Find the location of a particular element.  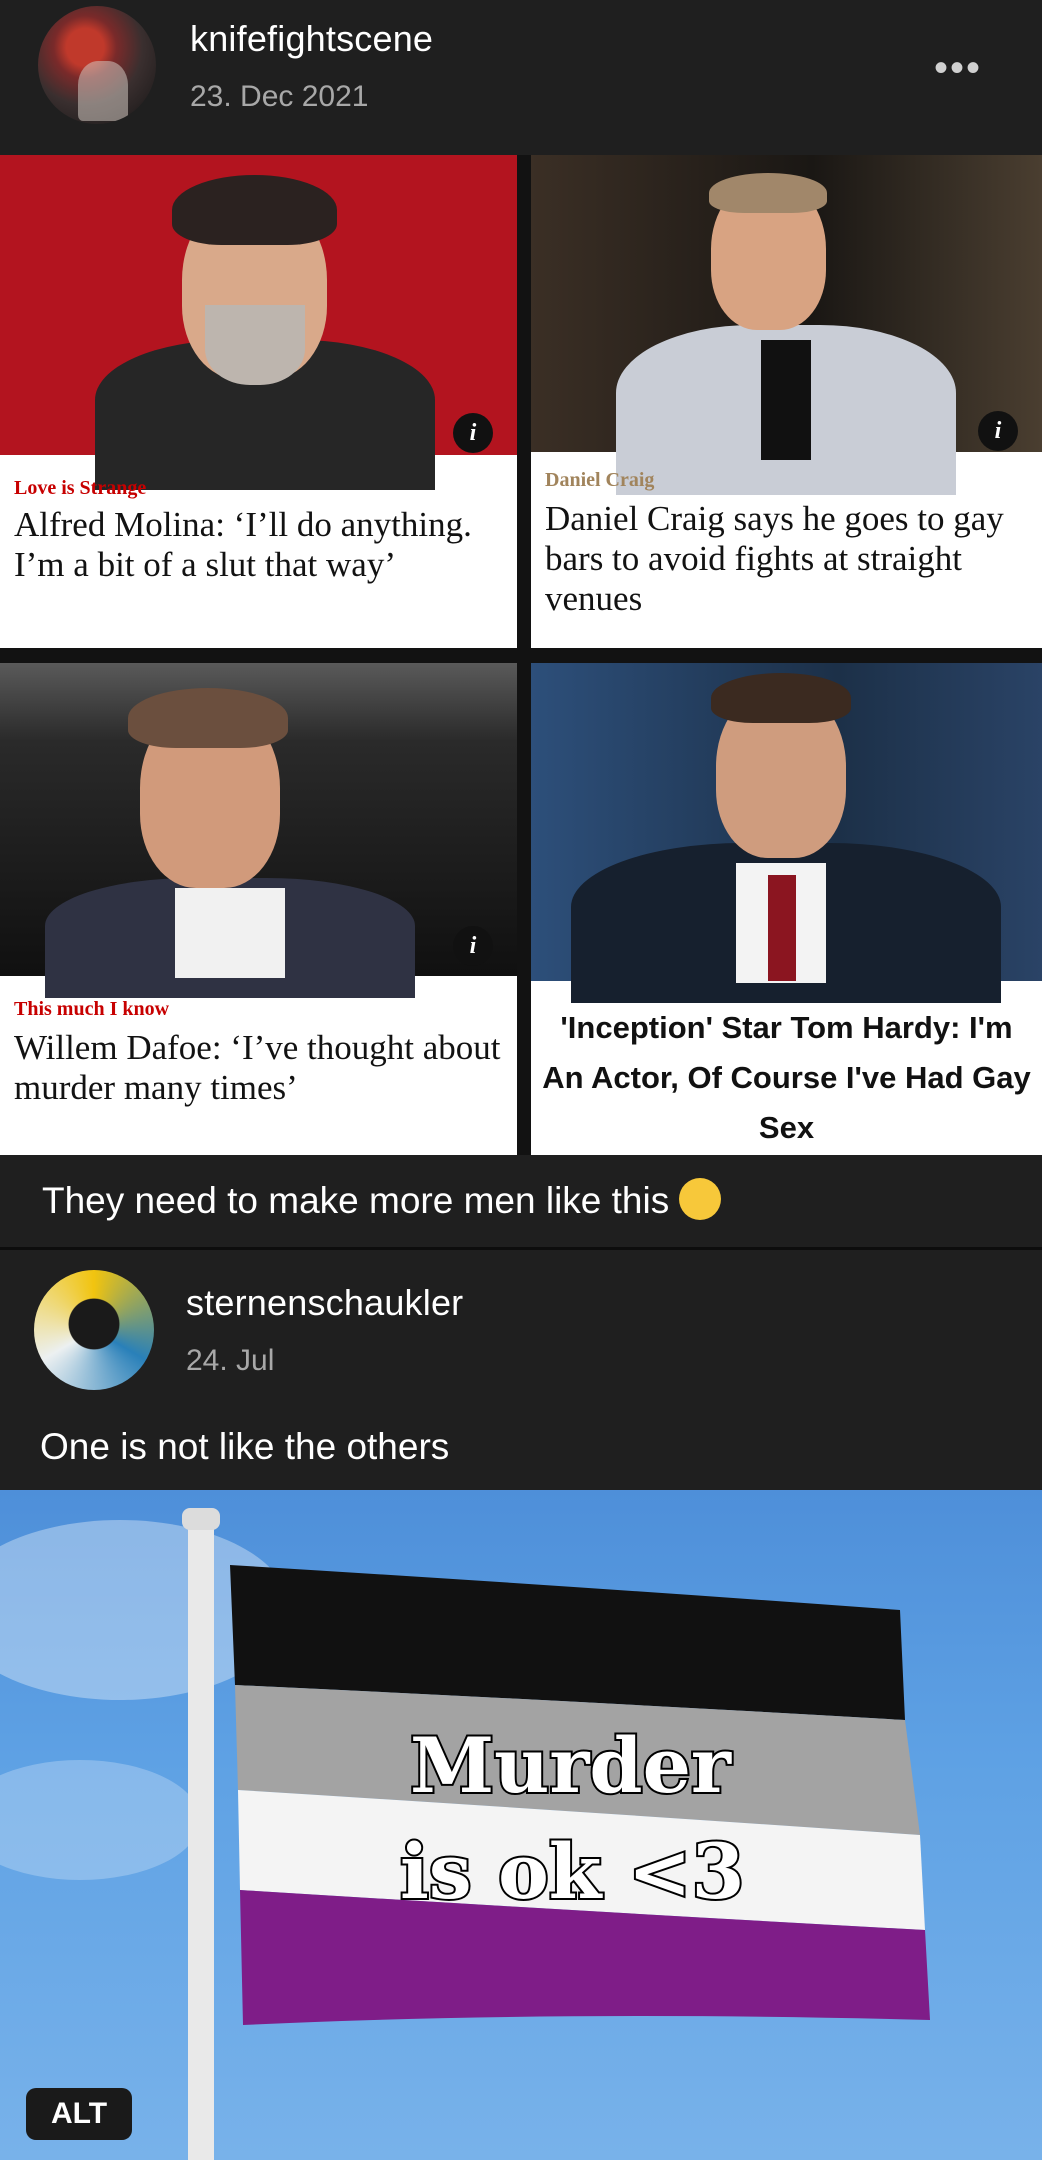

alt-text-button: ALT is located at coordinates (79, 2114).